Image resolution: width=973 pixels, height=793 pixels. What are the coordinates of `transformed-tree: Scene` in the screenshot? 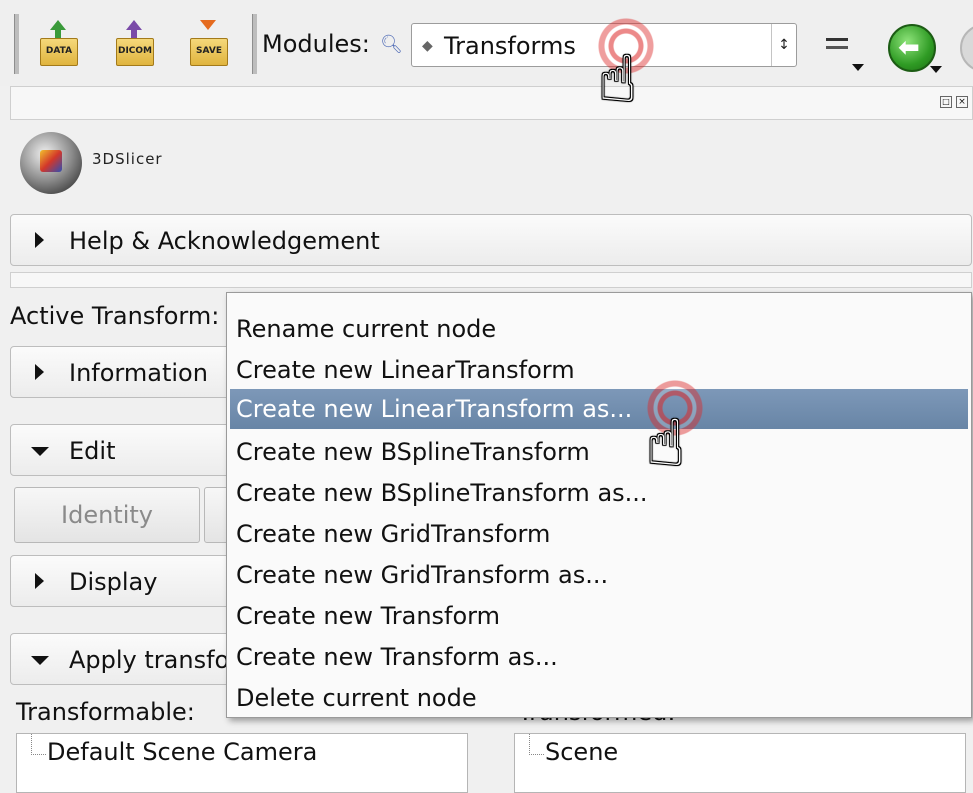 It's located at (740, 763).